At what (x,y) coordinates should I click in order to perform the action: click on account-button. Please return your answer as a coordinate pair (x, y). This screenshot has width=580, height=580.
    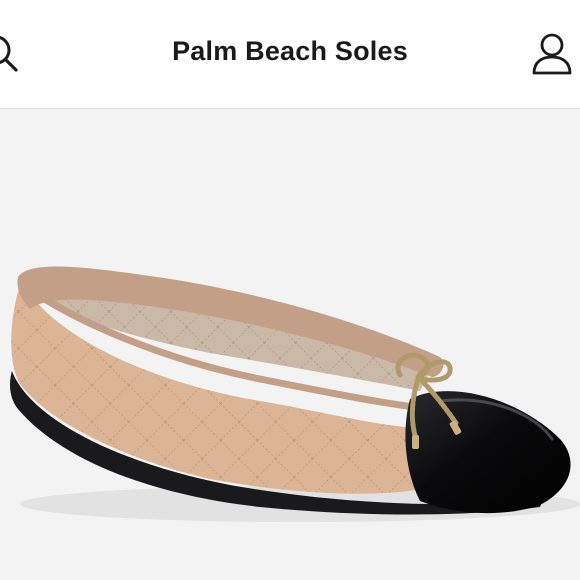
    Looking at the image, I should click on (552, 55).